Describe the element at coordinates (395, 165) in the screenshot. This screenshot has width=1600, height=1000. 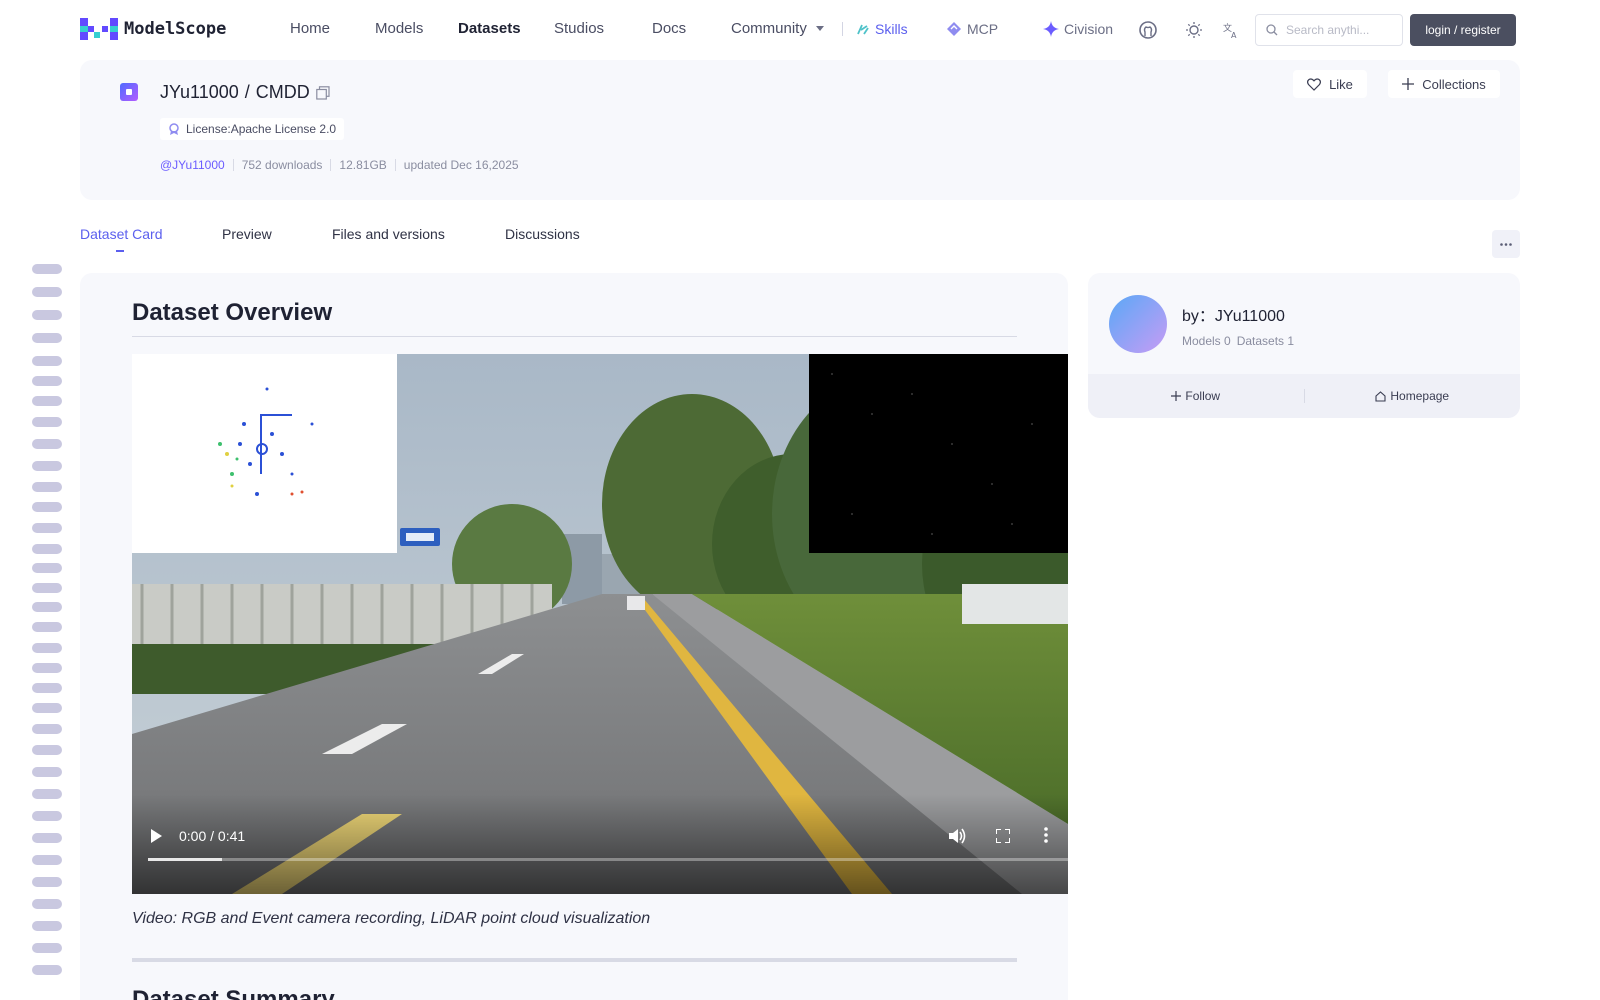
I see `meta-divider` at that location.